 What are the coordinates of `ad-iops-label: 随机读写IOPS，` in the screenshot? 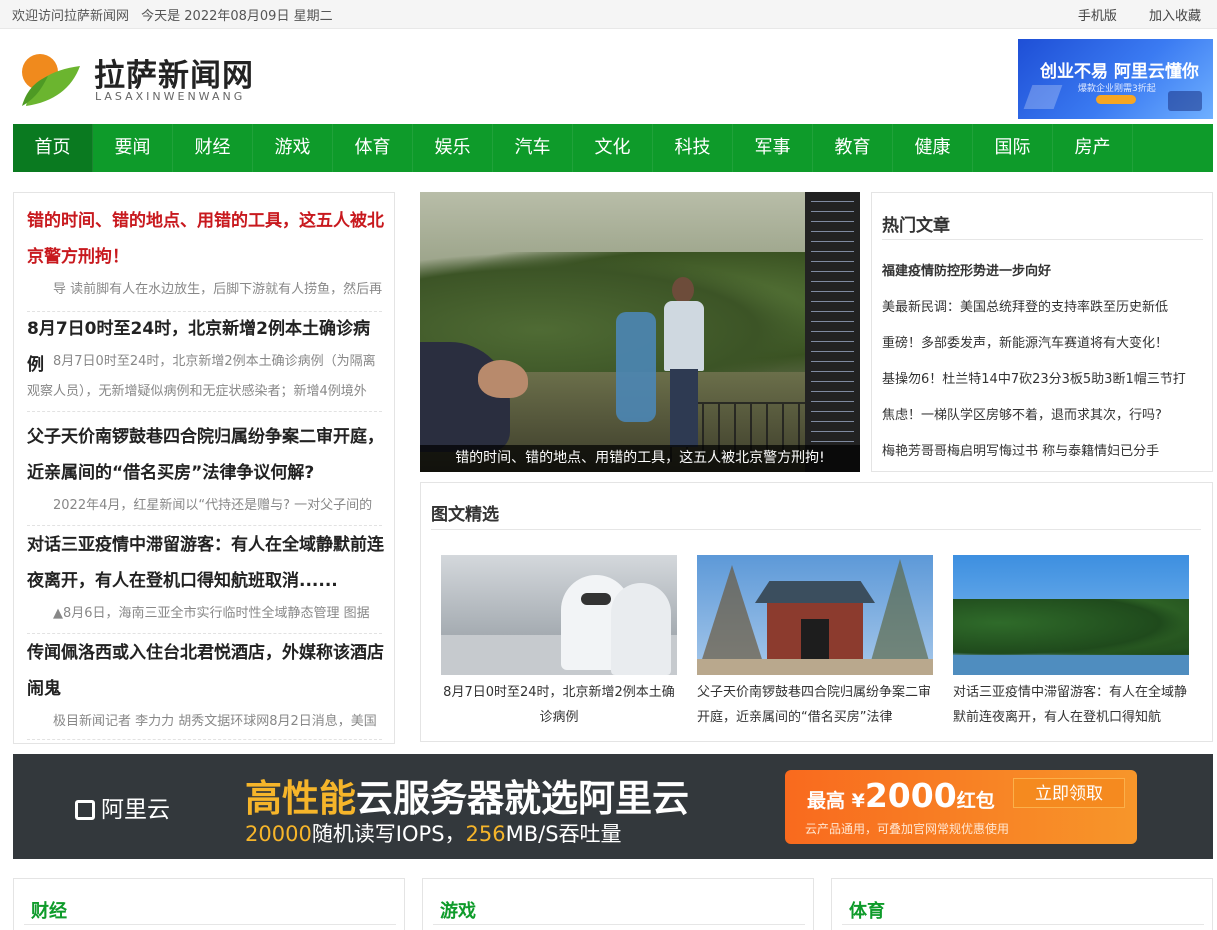 It's located at (388, 834).